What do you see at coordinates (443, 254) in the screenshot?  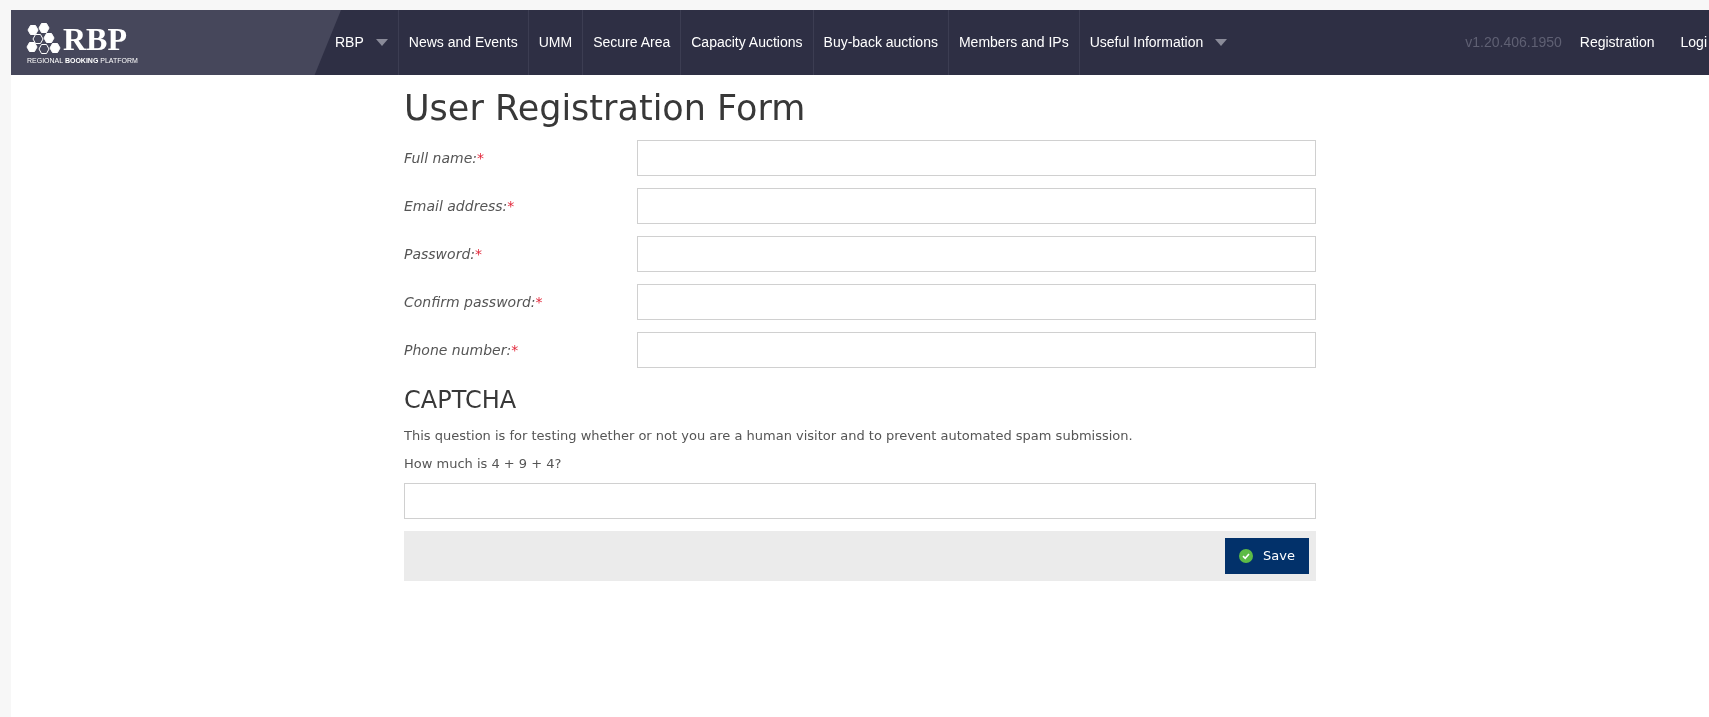 I see `field-label: Password:*` at bounding box center [443, 254].